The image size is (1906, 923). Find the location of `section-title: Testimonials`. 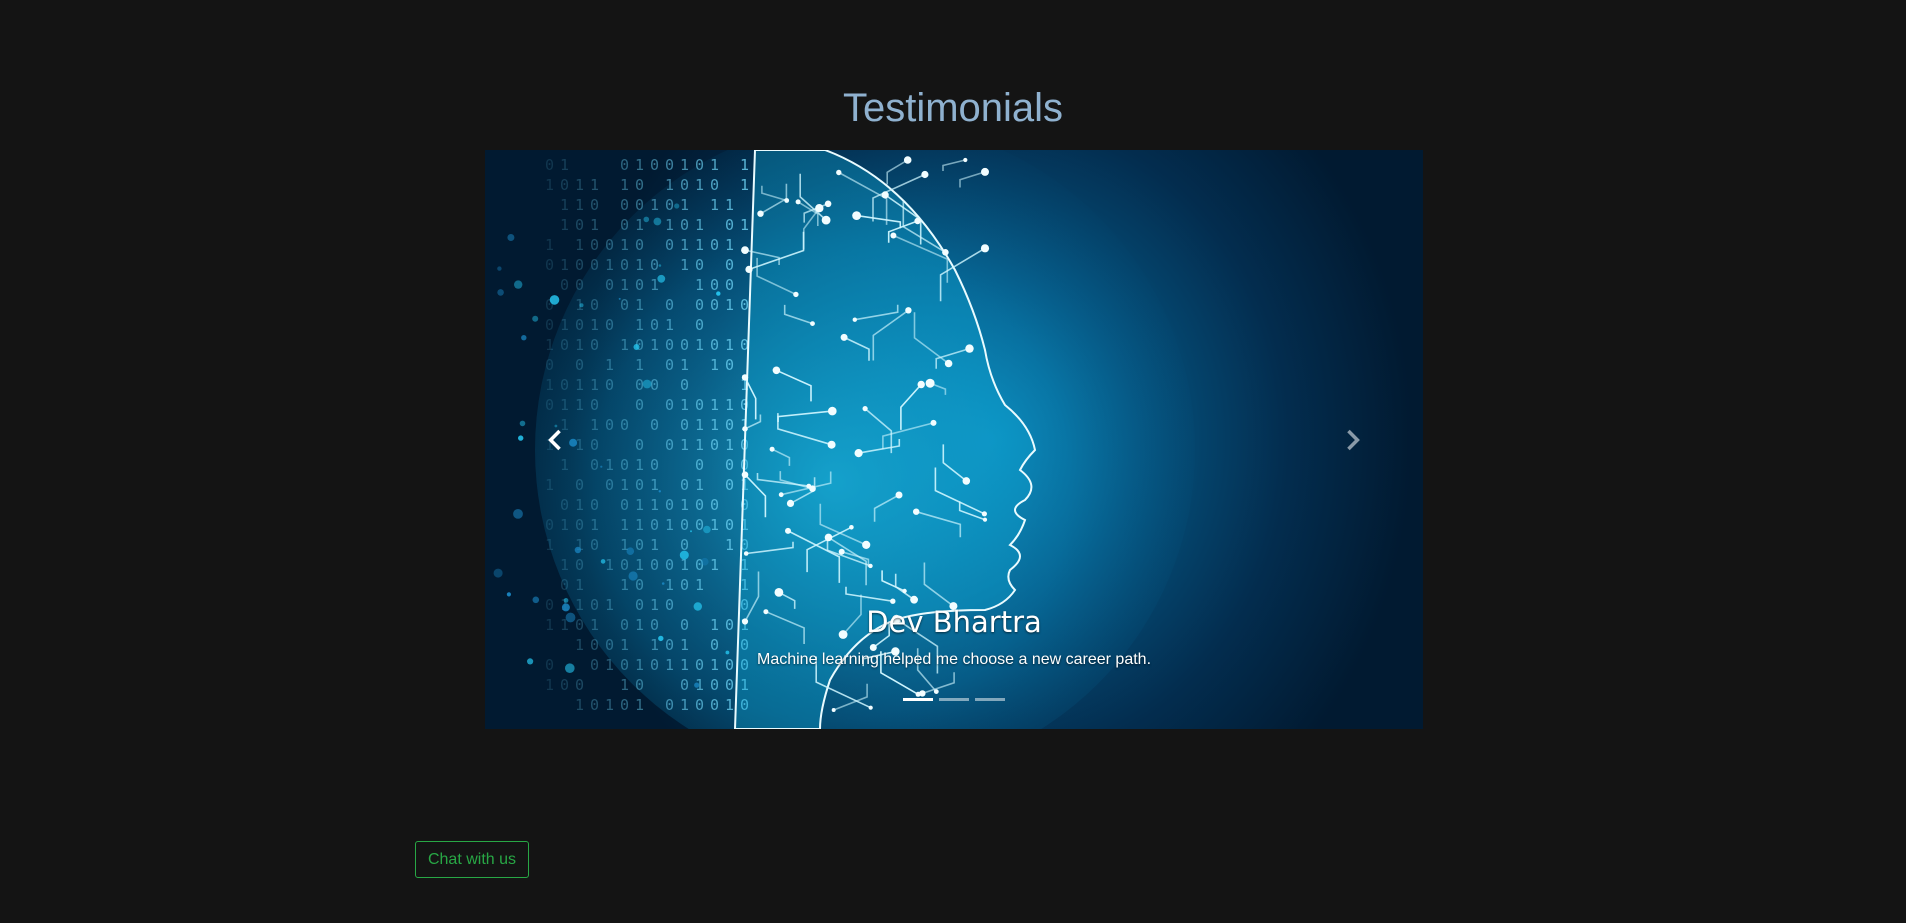

section-title: Testimonials is located at coordinates (953, 108).